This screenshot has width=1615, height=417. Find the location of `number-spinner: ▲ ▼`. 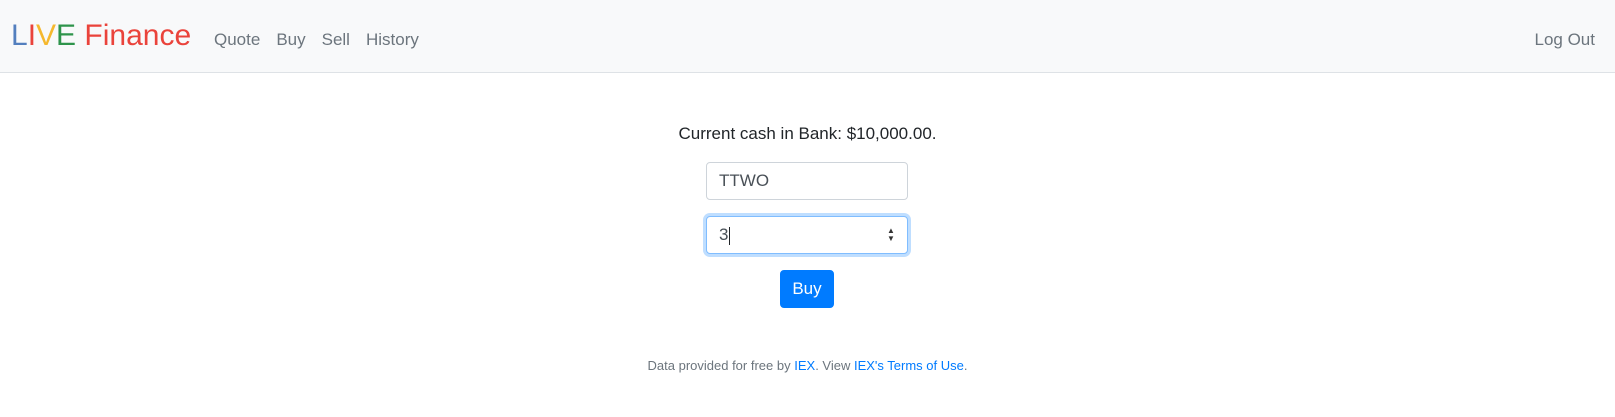

number-spinner: ▲ ▼ is located at coordinates (891, 235).